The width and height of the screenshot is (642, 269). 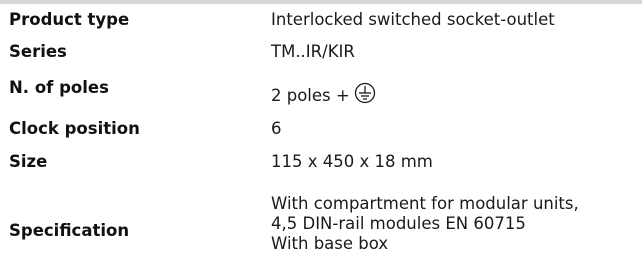 I want to click on poles-value-text: 2 poles +, so click(x=310, y=95).